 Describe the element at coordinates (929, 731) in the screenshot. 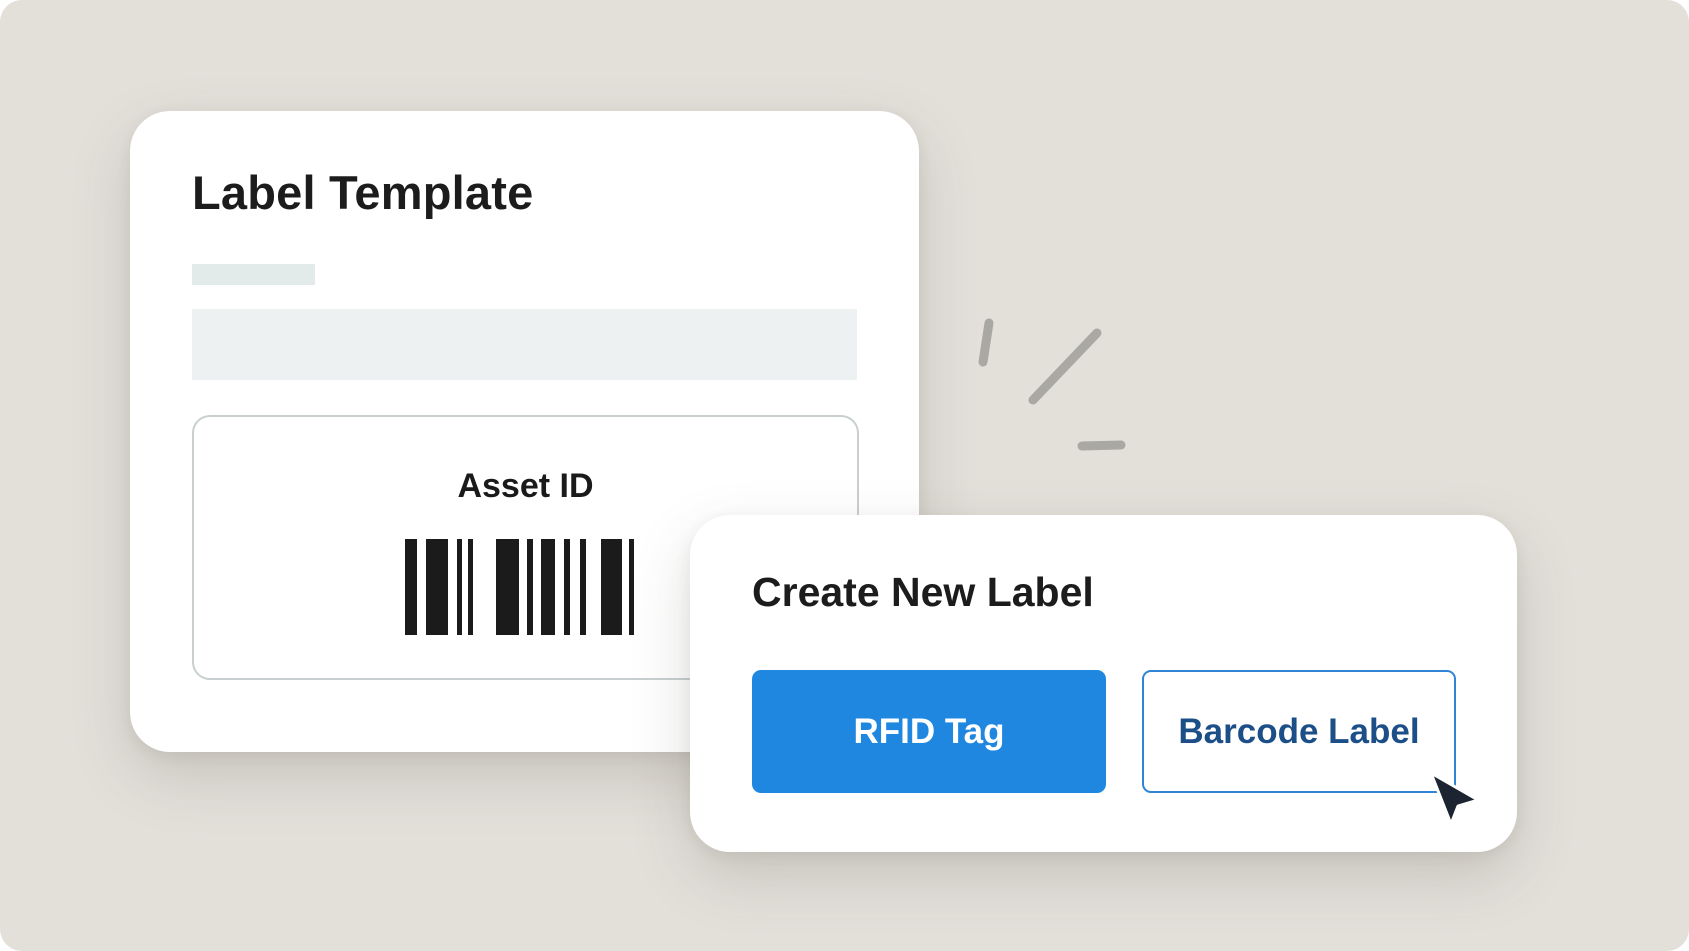

I see `rfid-tag-button: RFID Tag` at that location.